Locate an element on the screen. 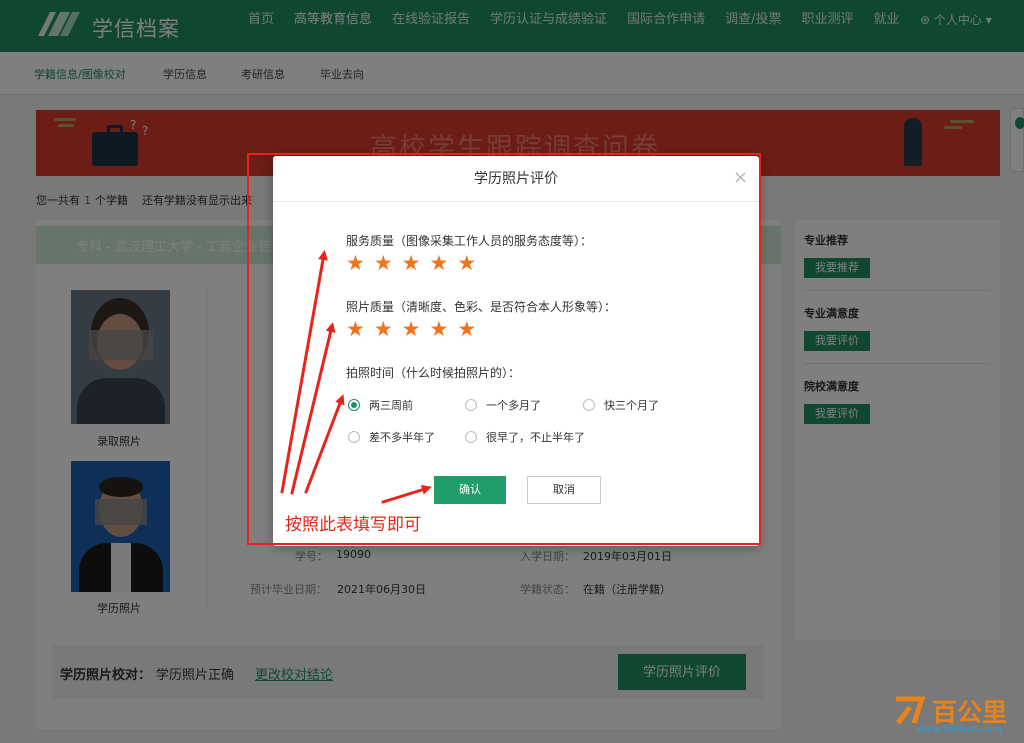 This screenshot has width=1024, height=743. annotation-arrows is located at coordinates (356, 377).